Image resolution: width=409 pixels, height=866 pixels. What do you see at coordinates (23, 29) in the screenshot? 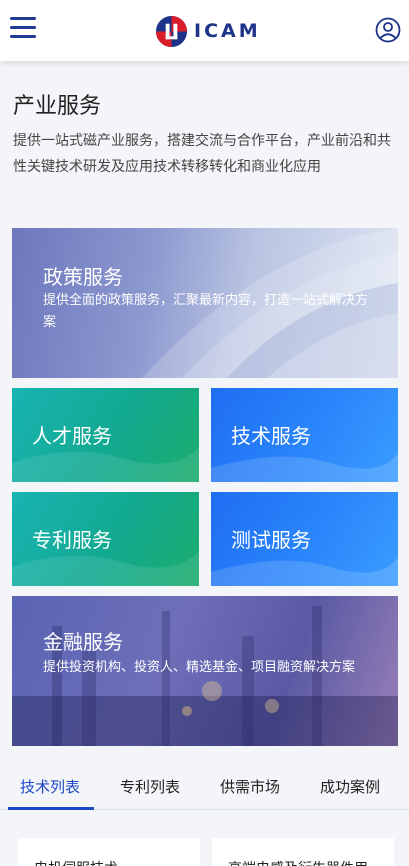
I see `hamburger-menu-icon` at bounding box center [23, 29].